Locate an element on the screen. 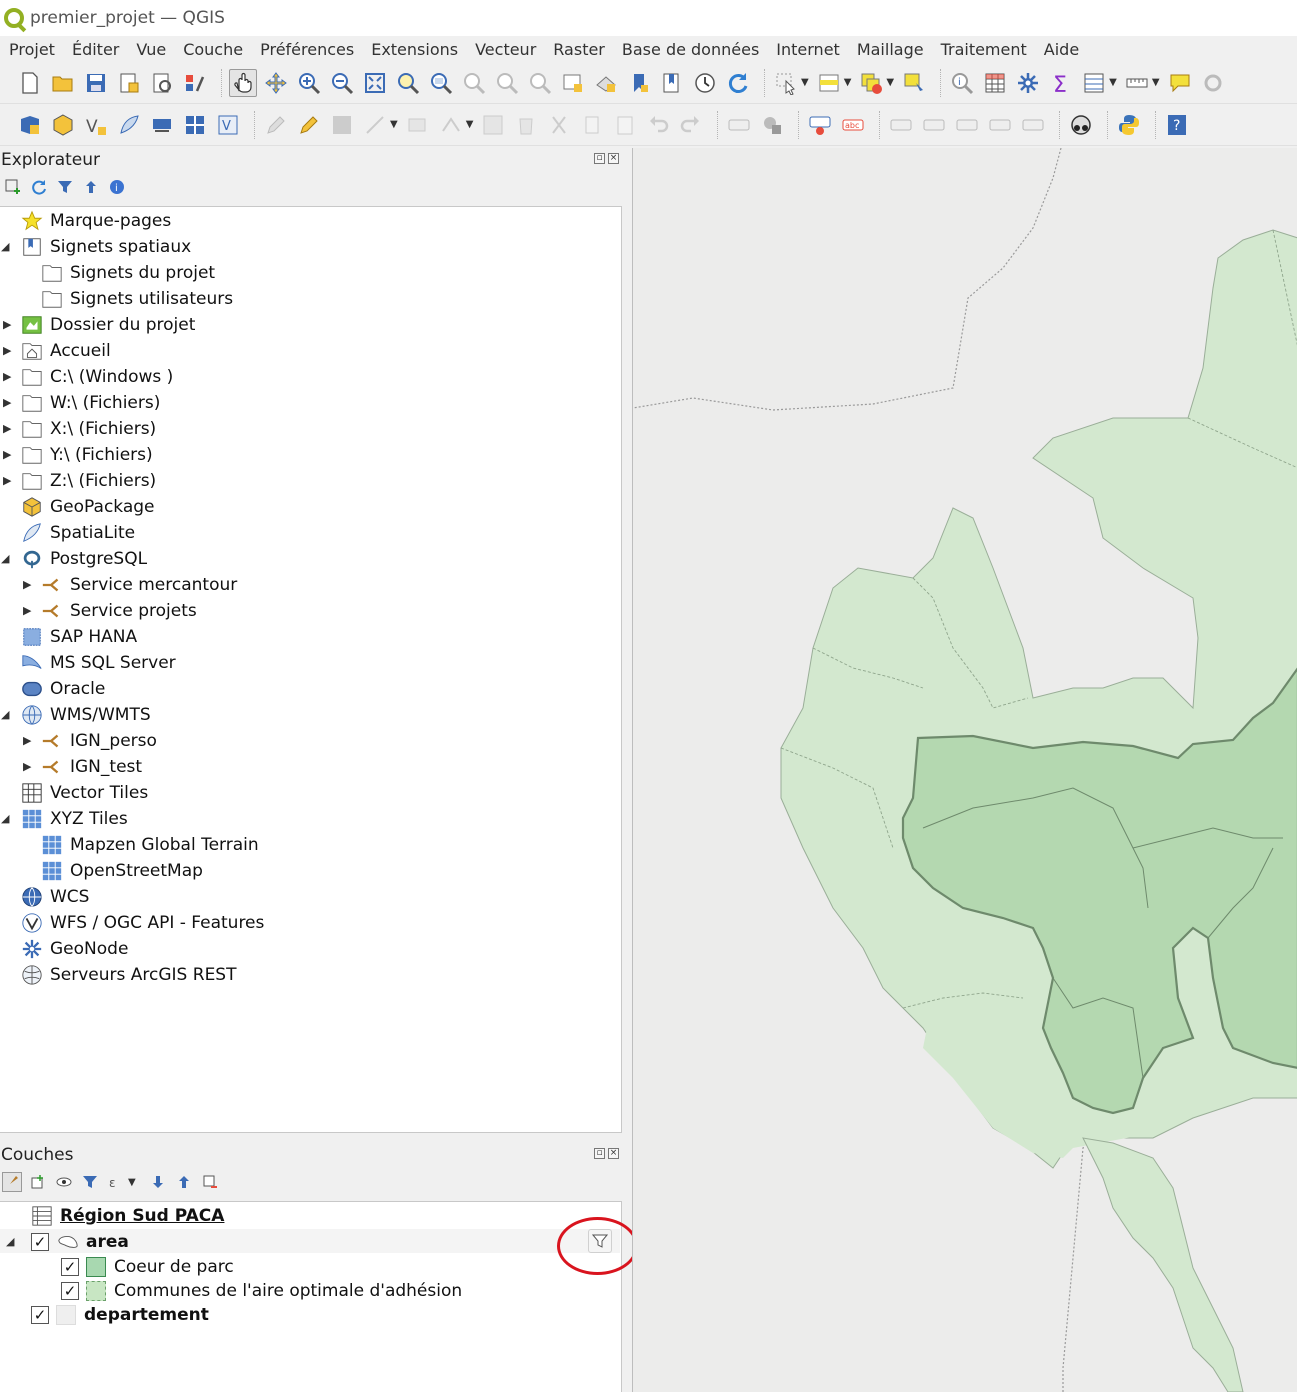  filter-expression-dropdown-icon: ▼ is located at coordinates (132, 1182).